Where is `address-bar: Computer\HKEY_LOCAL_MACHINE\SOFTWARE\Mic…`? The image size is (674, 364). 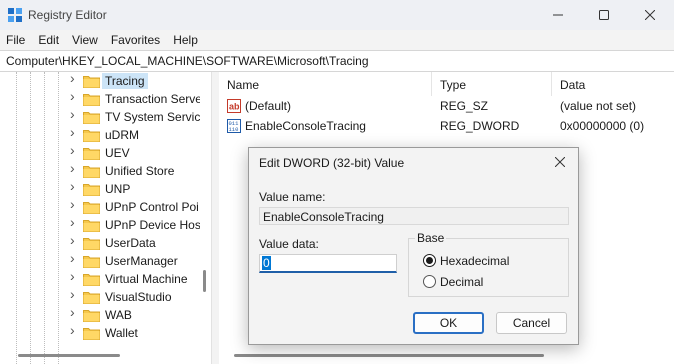 address-bar: Computer\HKEY_LOCAL_MACHINE\SOFTWARE\Mic… is located at coordinates (337, 61).